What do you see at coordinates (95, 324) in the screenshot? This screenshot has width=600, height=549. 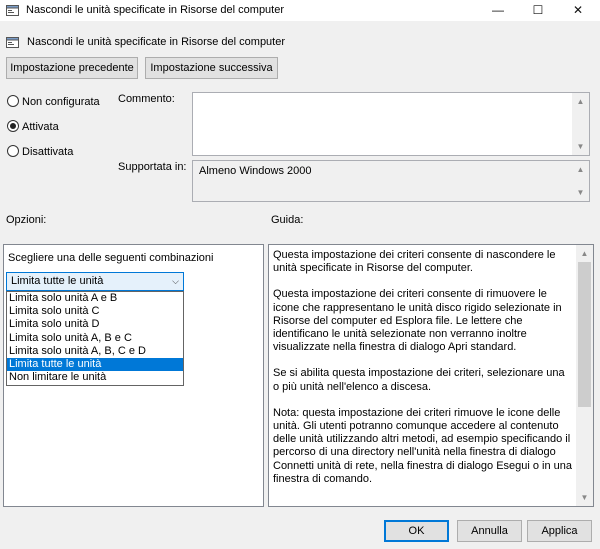 I see `dropdown-item: Limita solo unità D` at bounding box center [95, 324].